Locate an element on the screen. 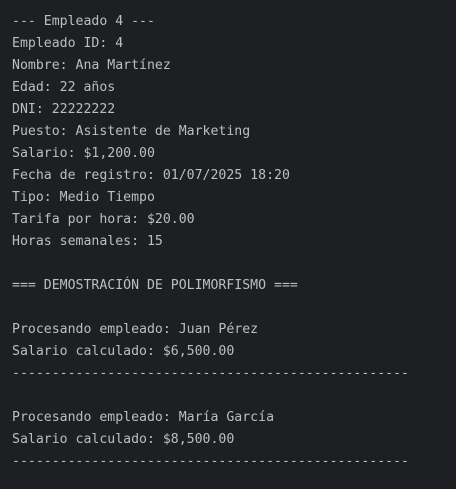 This screenshot has width=456, height=489. console-line: --- Empleado 4 --- is located at coordinates (83, 21).